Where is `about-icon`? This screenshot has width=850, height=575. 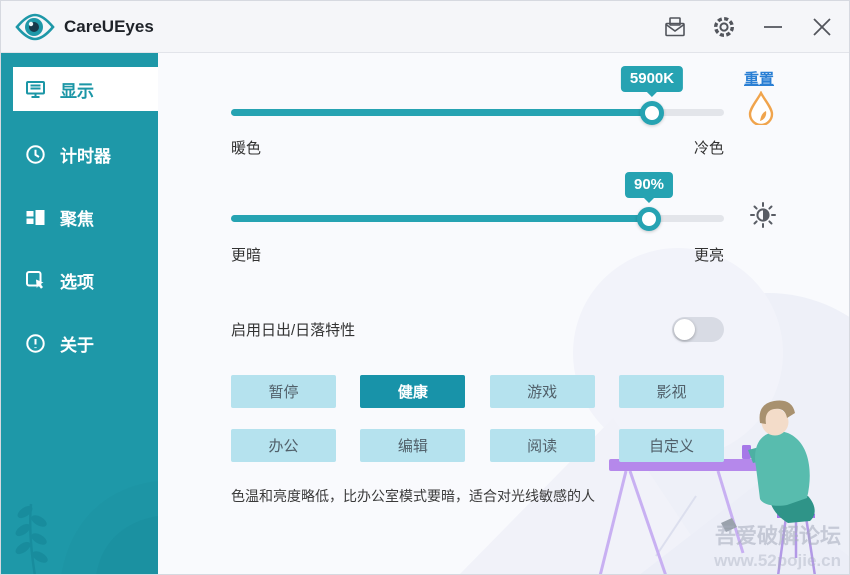 about-icon is located at coordinates (35, 343).